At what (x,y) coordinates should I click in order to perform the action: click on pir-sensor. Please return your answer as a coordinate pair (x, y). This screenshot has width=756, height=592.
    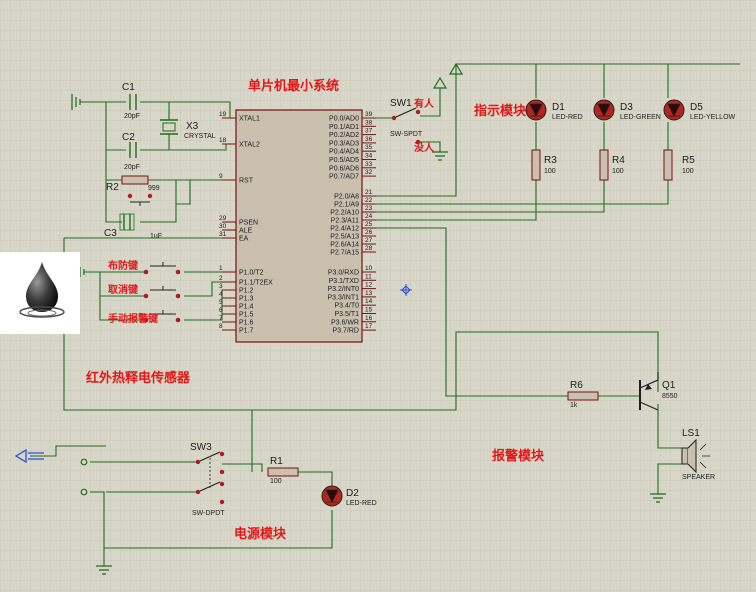
    Looking at the image, I should click on (40, 293).